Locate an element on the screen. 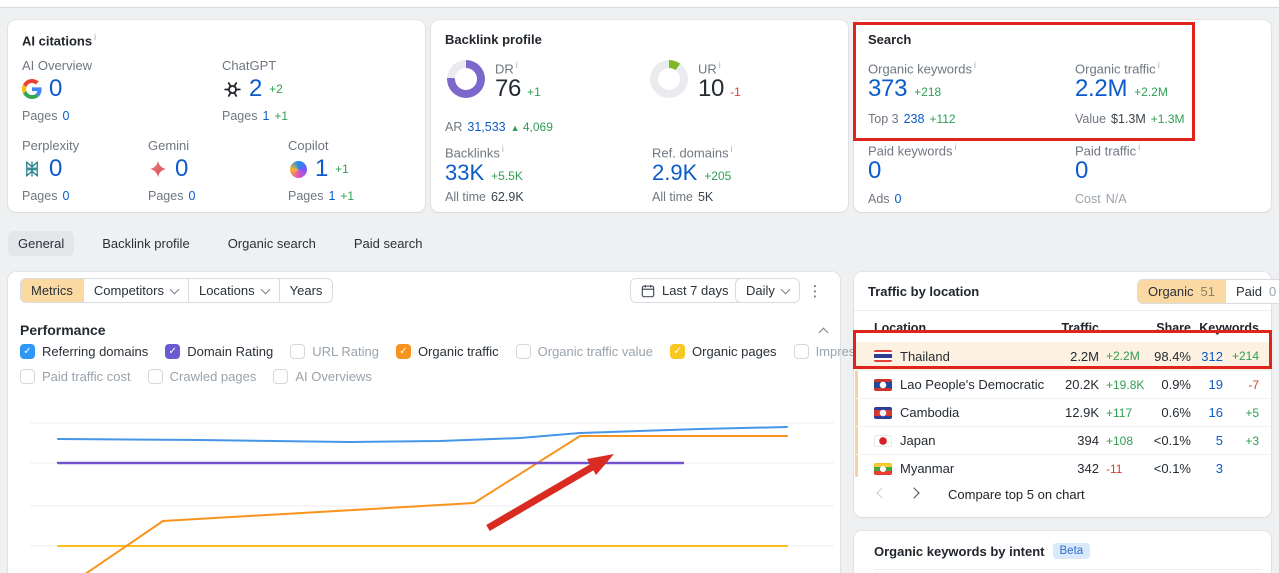 This screenshot has width=1279, height=573. metrics-button: Metrics is located at coordinates (52, 290).